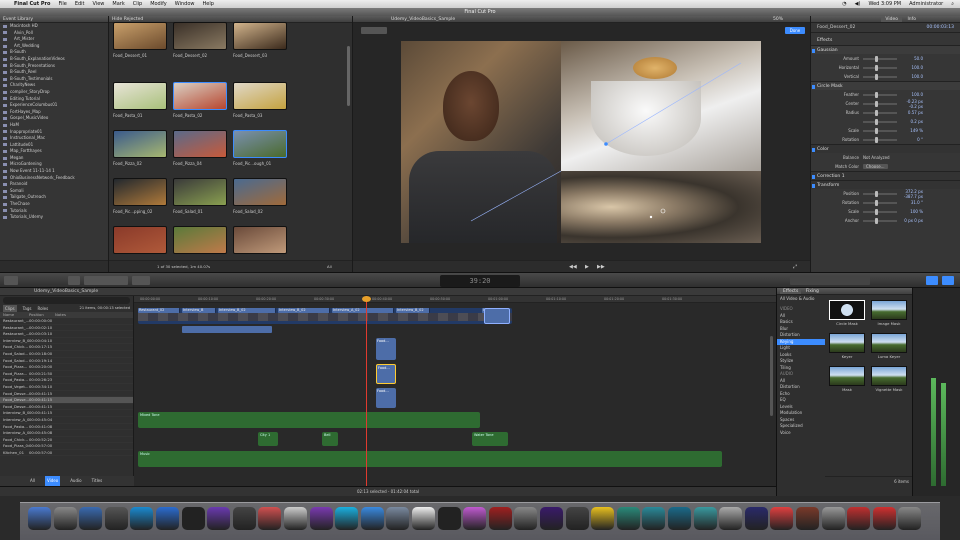 The image size is (960, 540). What do you see at coordinates (374, 30) in the screenshot?
I see `viewer-crop-tools` at bounding box center [374, 30].